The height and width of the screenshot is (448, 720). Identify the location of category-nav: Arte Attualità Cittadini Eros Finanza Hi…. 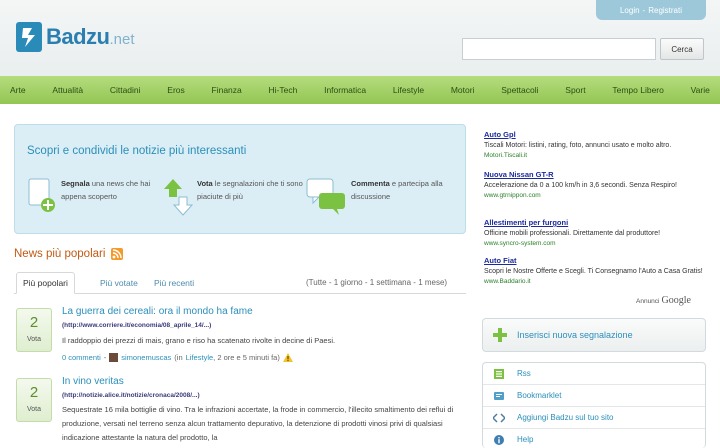
(360, 90).